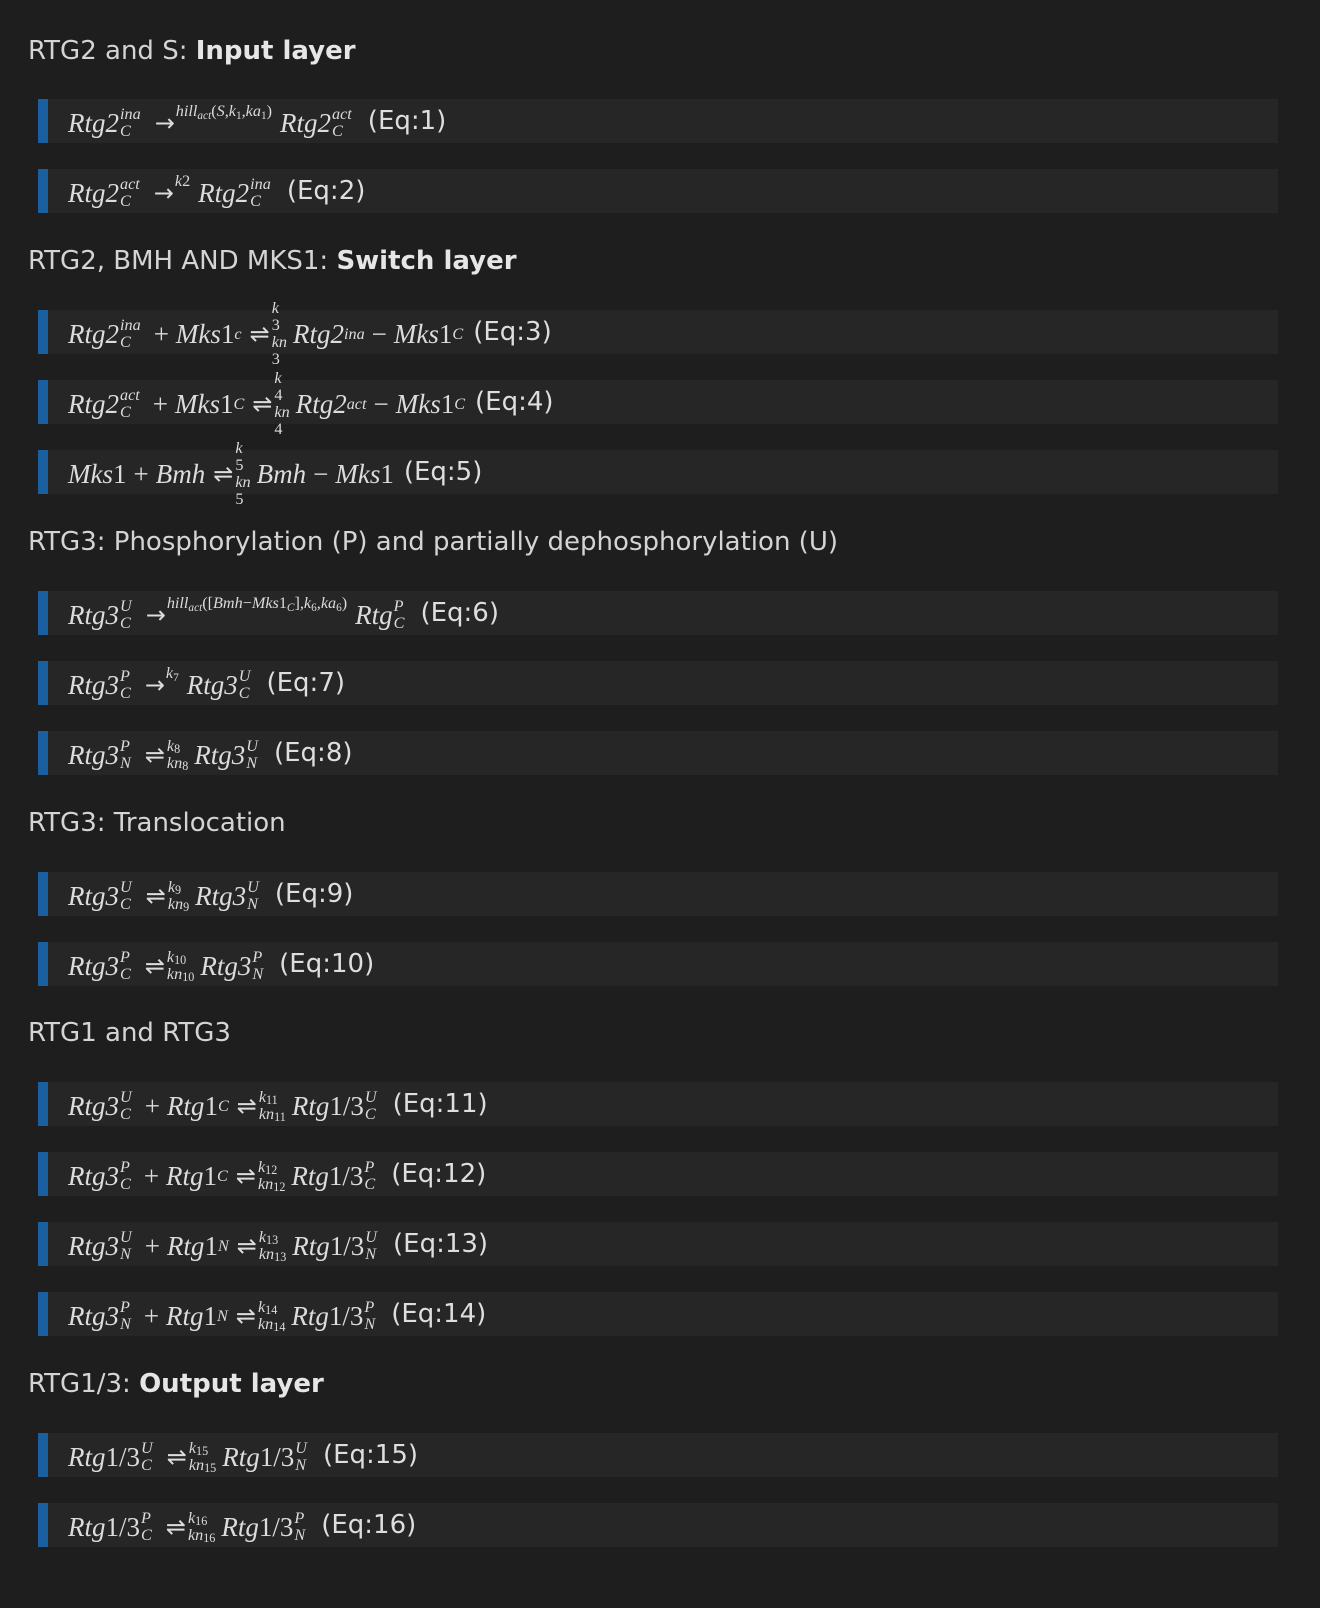 The image size is (1320, 1608). Describe the element at coordinates (326, 191) in the screenshot. I see `equation-label: (Eq:2)` at that location.